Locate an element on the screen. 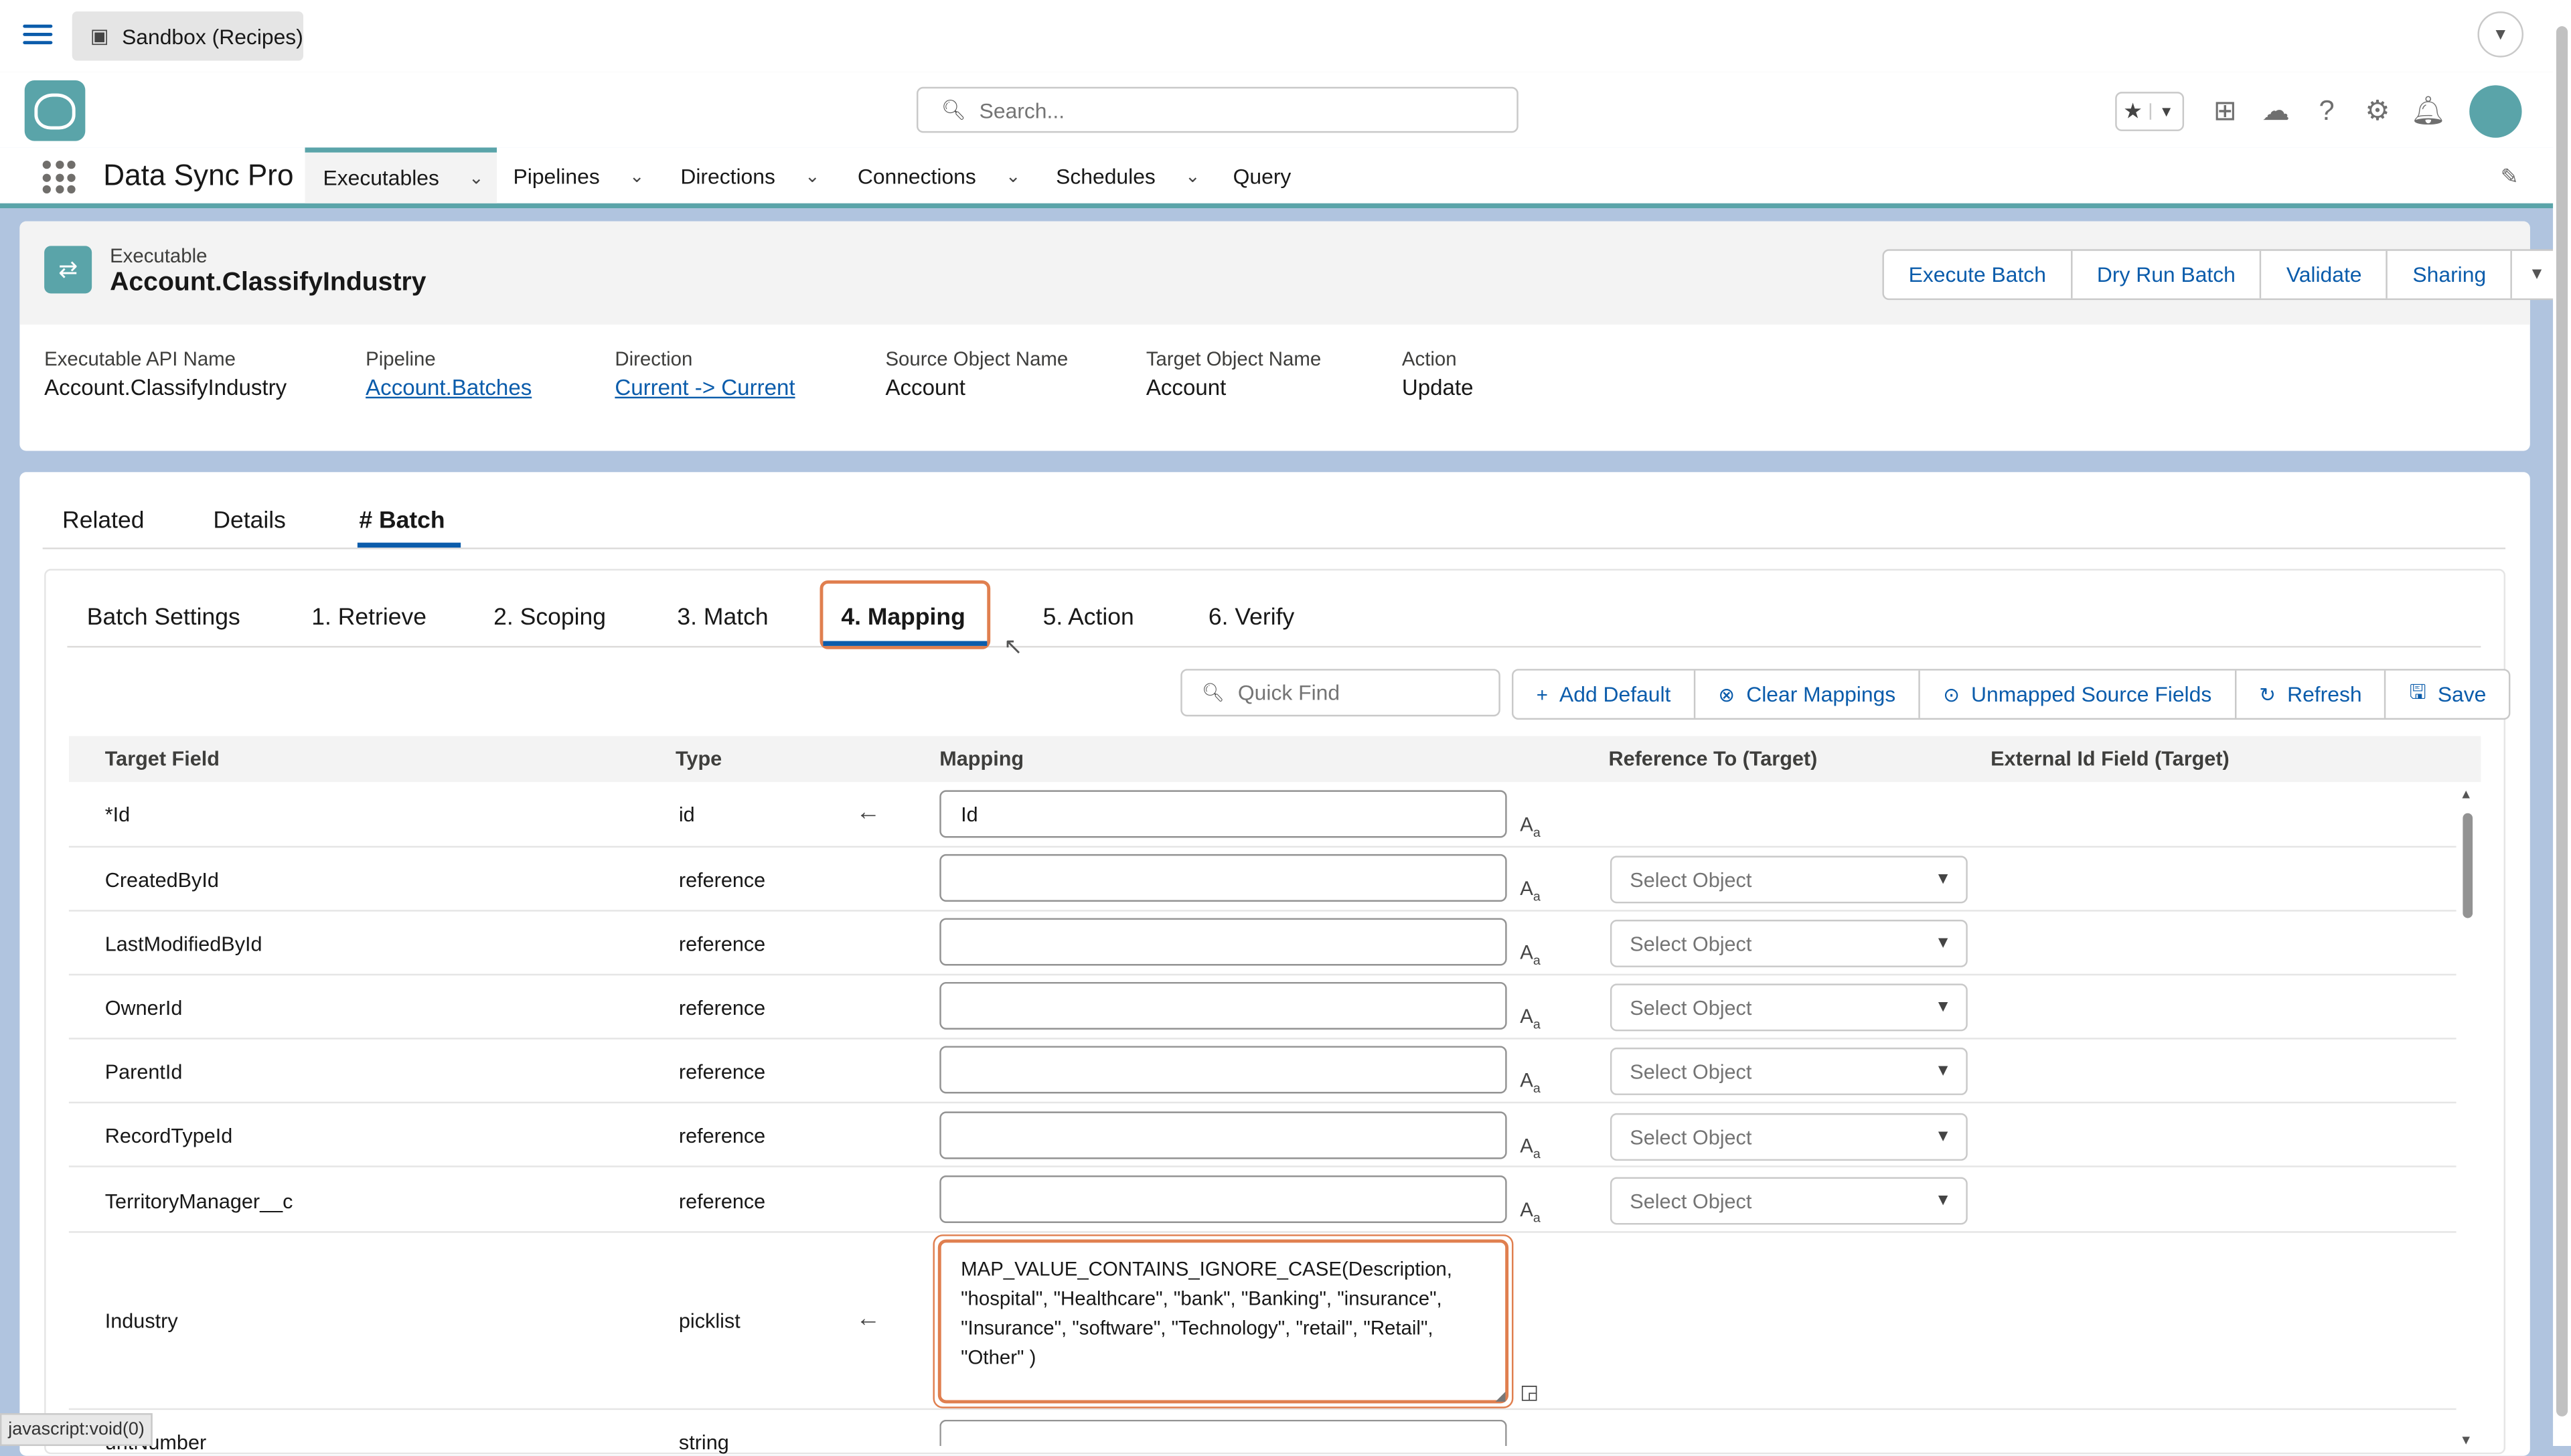 The height and width of the screenshot is (1456, 2571). expand-editor-icon: ◲ is located at coordinates (1530, 1391).